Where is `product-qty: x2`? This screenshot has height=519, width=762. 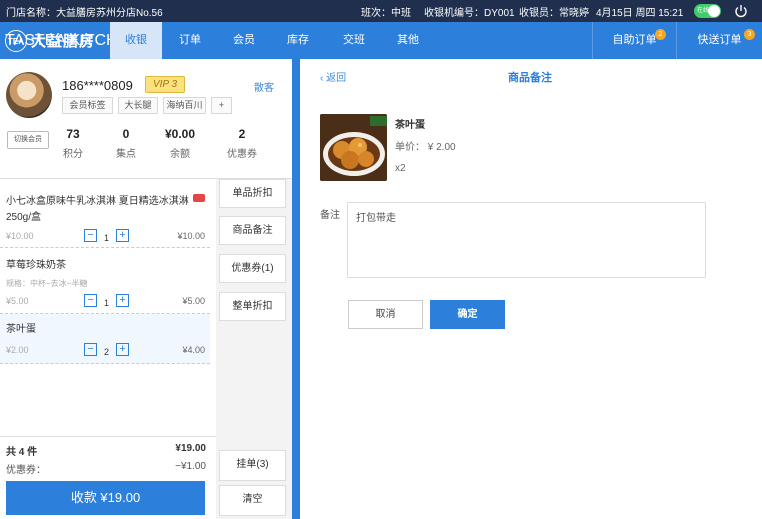 product-qty: x2 is located at coordinates (400, 168).